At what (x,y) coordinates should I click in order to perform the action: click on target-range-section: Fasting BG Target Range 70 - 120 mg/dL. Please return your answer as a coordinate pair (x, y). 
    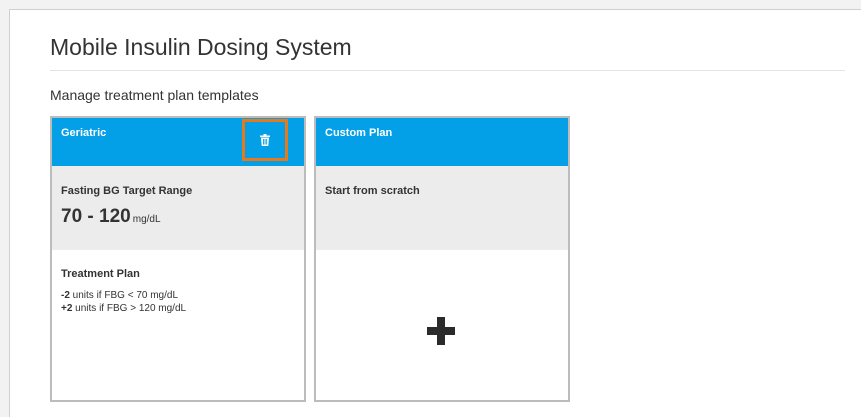
    Looking at the image, I should click on (178, 208).